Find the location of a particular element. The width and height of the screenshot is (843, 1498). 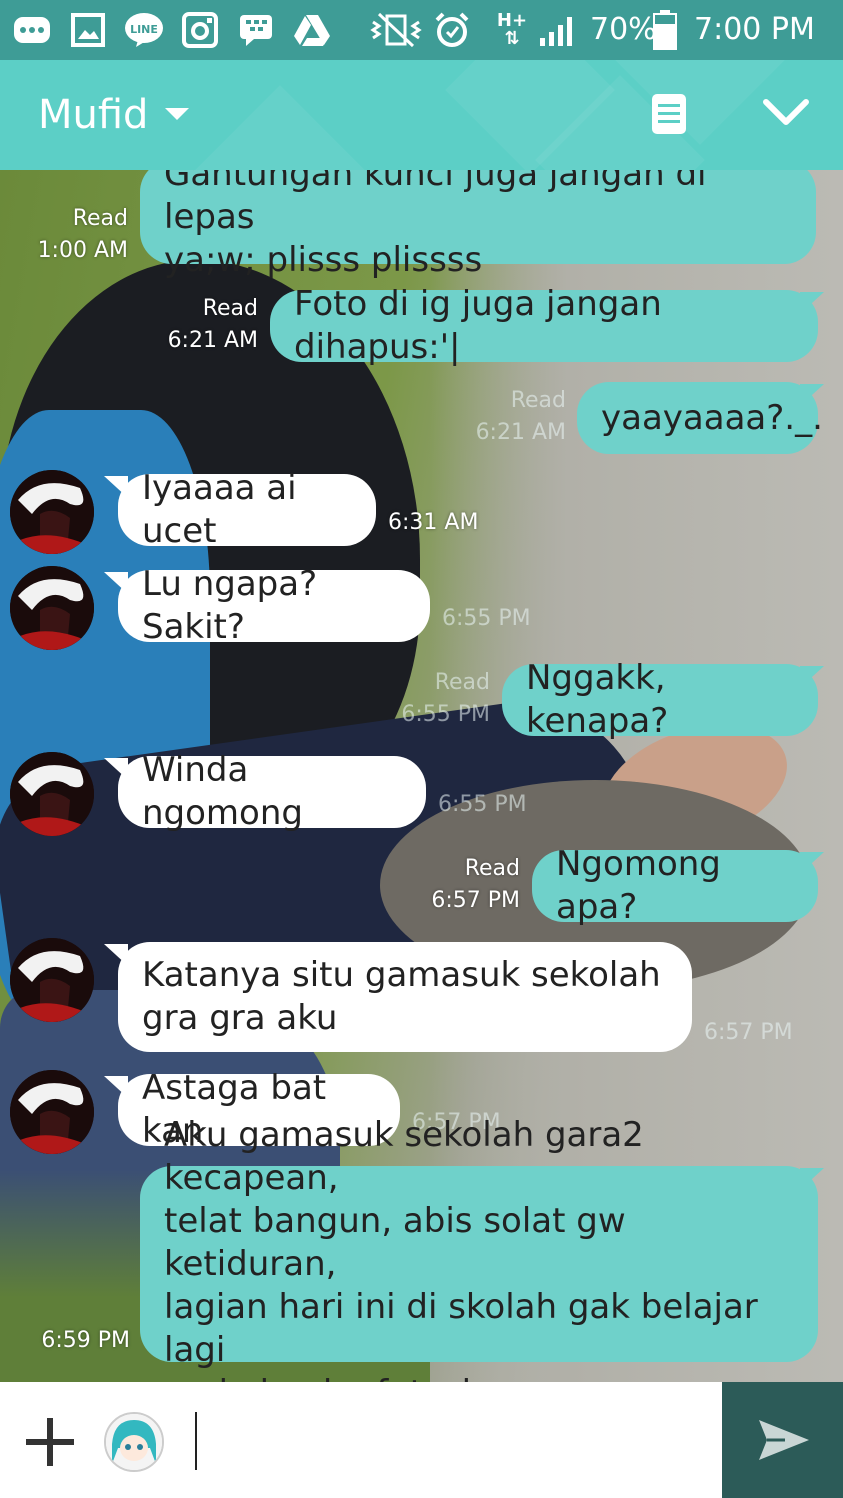

sticker-icon is located at coordinates (134, 1442).